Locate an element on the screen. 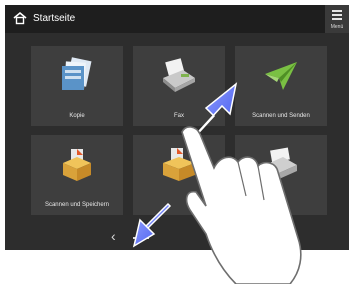  header-bar: Startseite Menü is located at coordinates (177, 19).